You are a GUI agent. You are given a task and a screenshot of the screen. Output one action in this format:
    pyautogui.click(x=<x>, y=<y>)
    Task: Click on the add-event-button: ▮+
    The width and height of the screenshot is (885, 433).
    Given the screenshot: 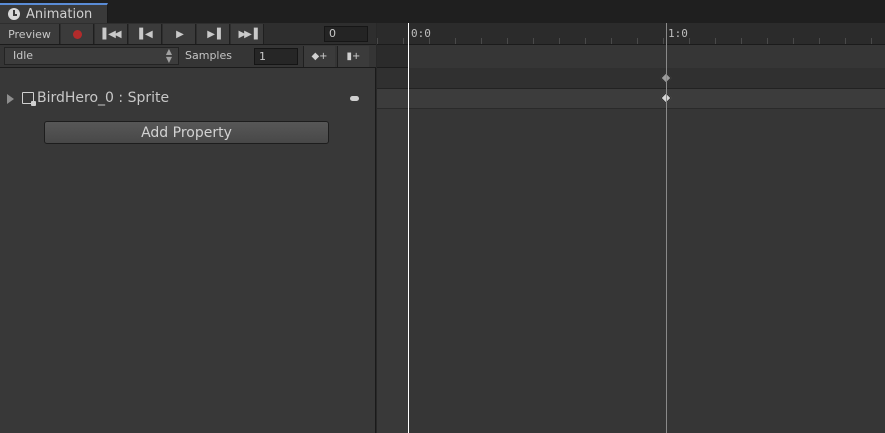 What is the action you would take?
    pyautogui.click(x=353, y=56)
    